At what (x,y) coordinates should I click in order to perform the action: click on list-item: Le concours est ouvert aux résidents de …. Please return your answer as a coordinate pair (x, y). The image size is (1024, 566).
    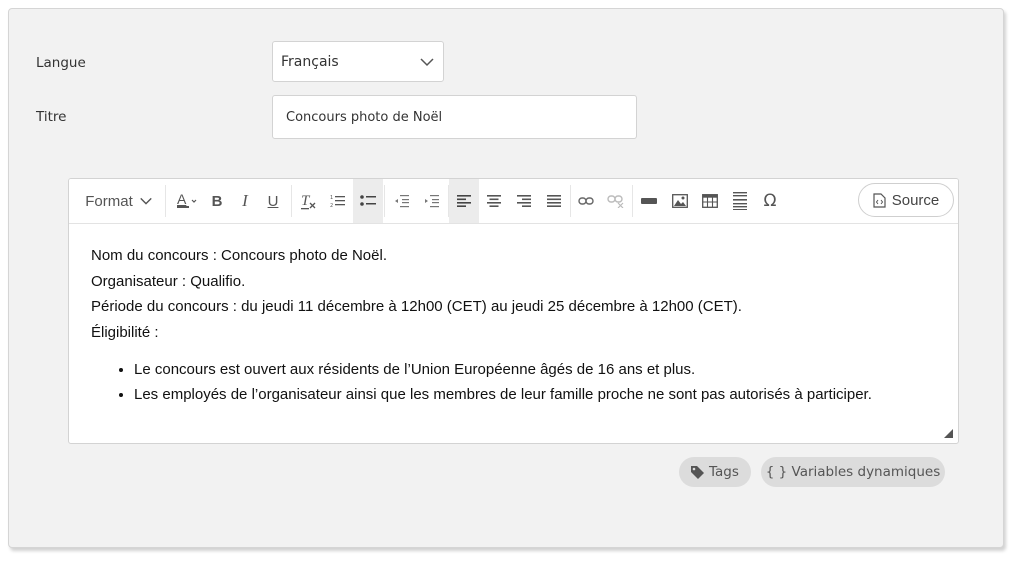
    Looking at the image, I should click on (537, 369).